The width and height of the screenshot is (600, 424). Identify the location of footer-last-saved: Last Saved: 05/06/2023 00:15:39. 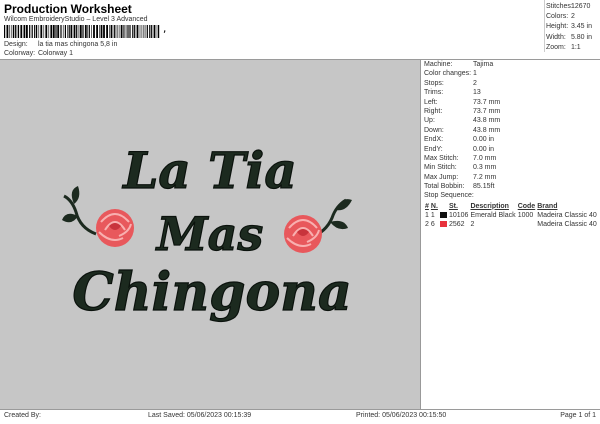
(200, 415).